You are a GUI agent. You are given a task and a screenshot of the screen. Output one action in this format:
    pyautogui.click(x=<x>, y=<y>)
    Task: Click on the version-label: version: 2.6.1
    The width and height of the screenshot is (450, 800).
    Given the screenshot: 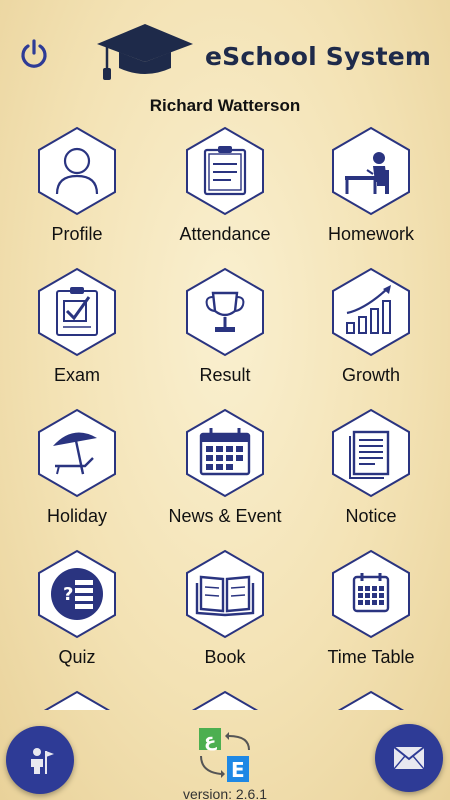 What is the action you would take?
    pyautogui.click(x=225, y=793)
    